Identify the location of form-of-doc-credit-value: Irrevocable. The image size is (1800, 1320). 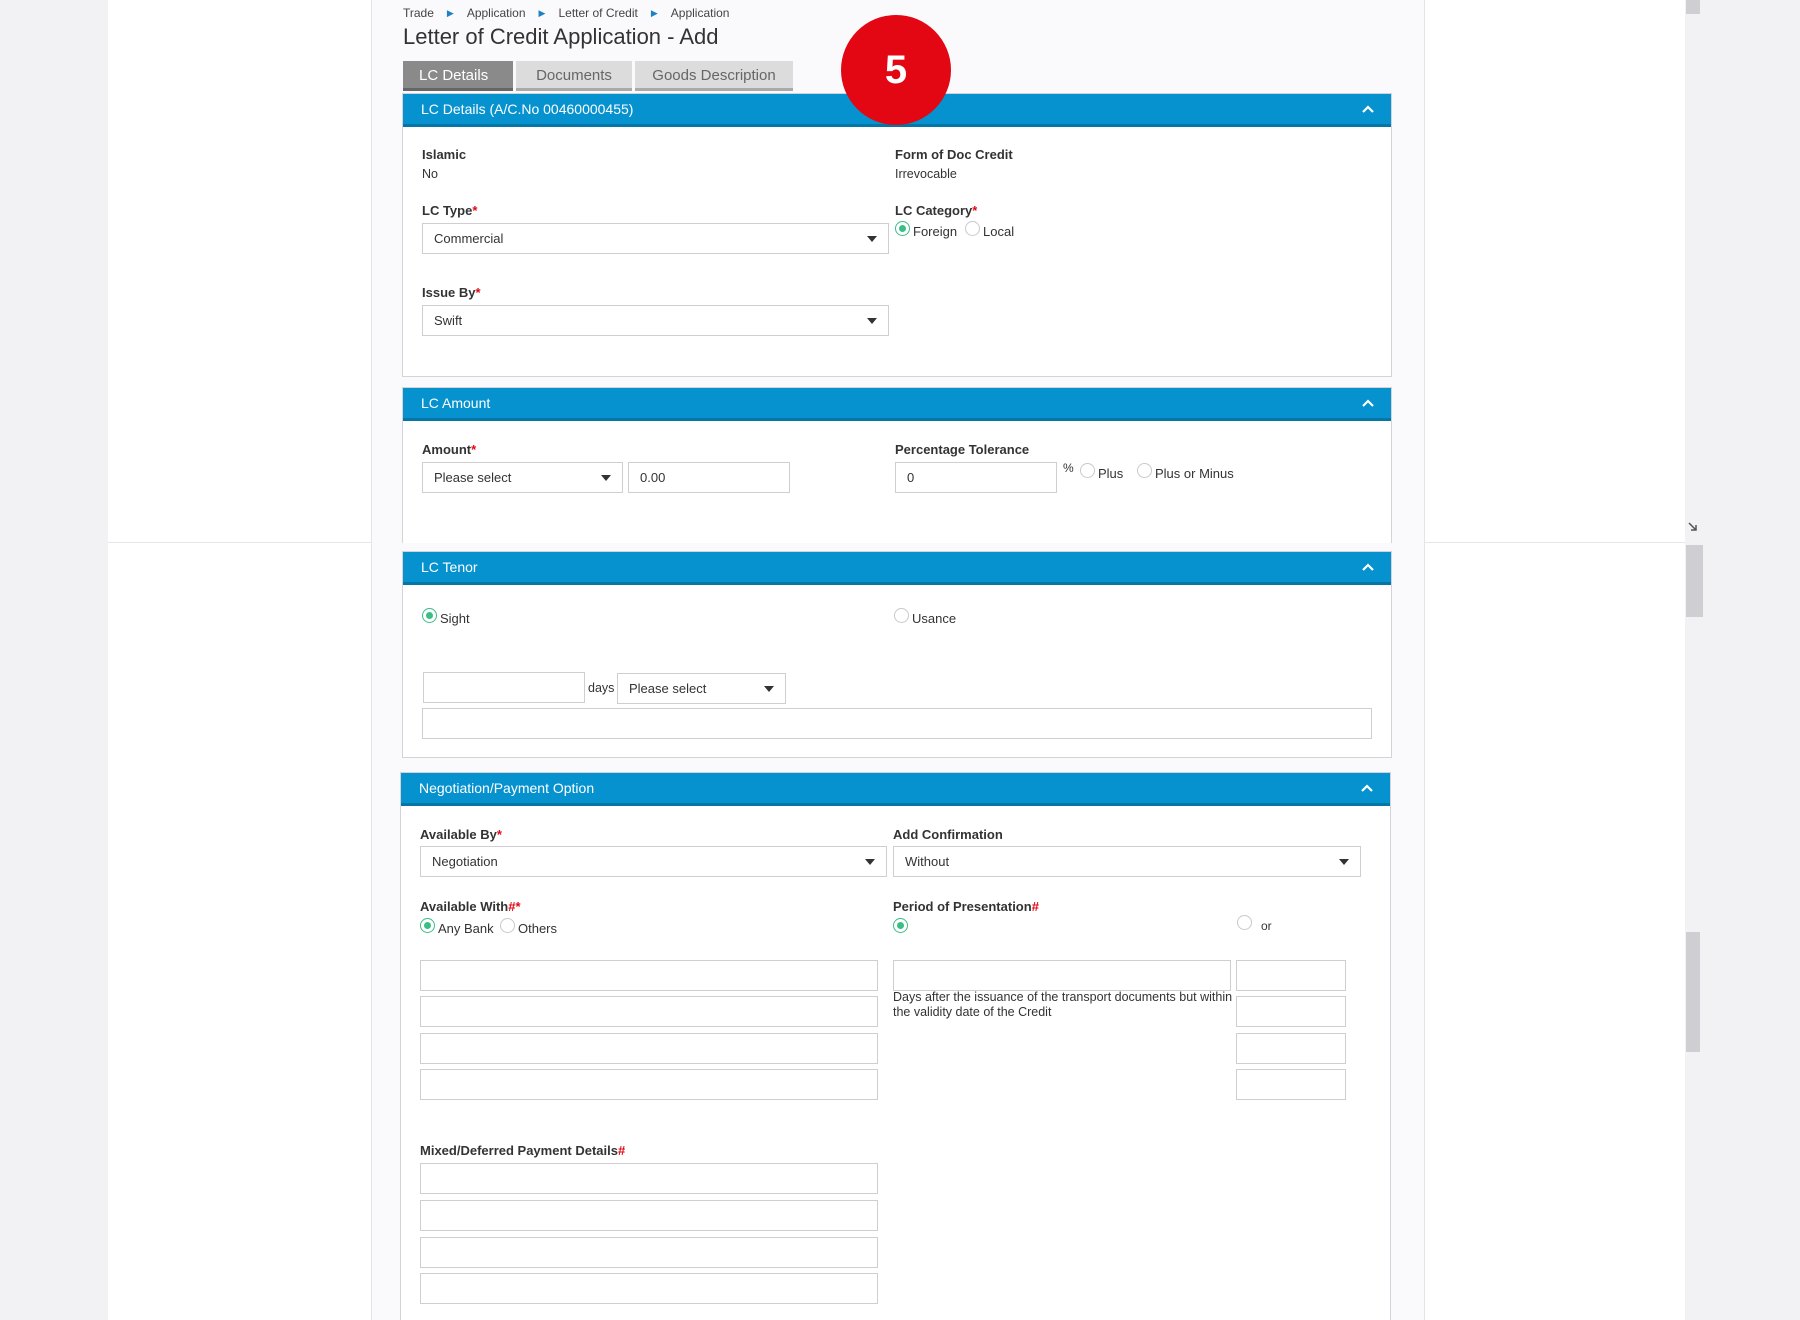
(926, 174).